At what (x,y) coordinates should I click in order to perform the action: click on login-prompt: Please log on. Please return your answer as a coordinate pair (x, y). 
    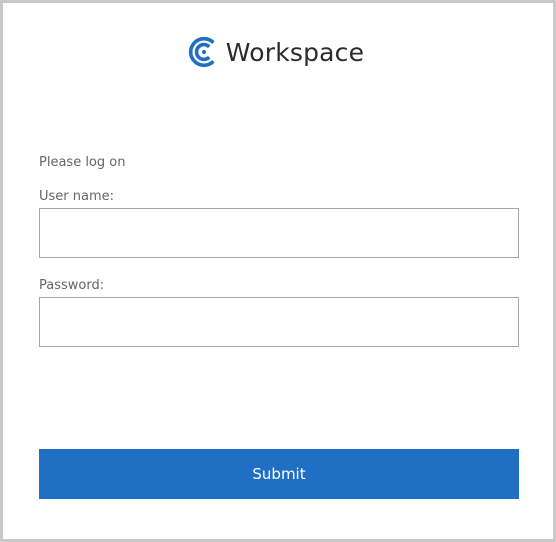
    Looking at the image, I should click on (82, 162).